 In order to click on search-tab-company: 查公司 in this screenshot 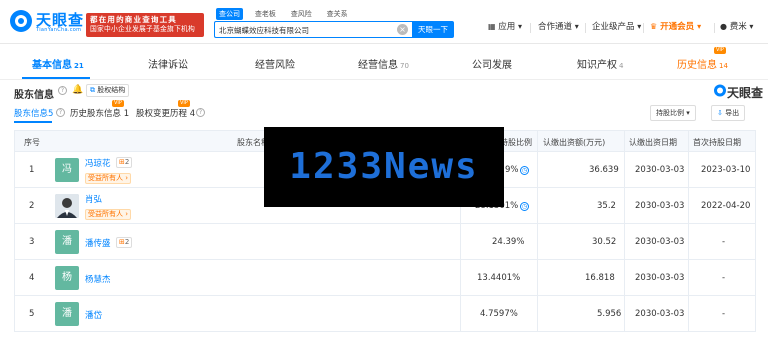, I will do `click(229, 14)`.